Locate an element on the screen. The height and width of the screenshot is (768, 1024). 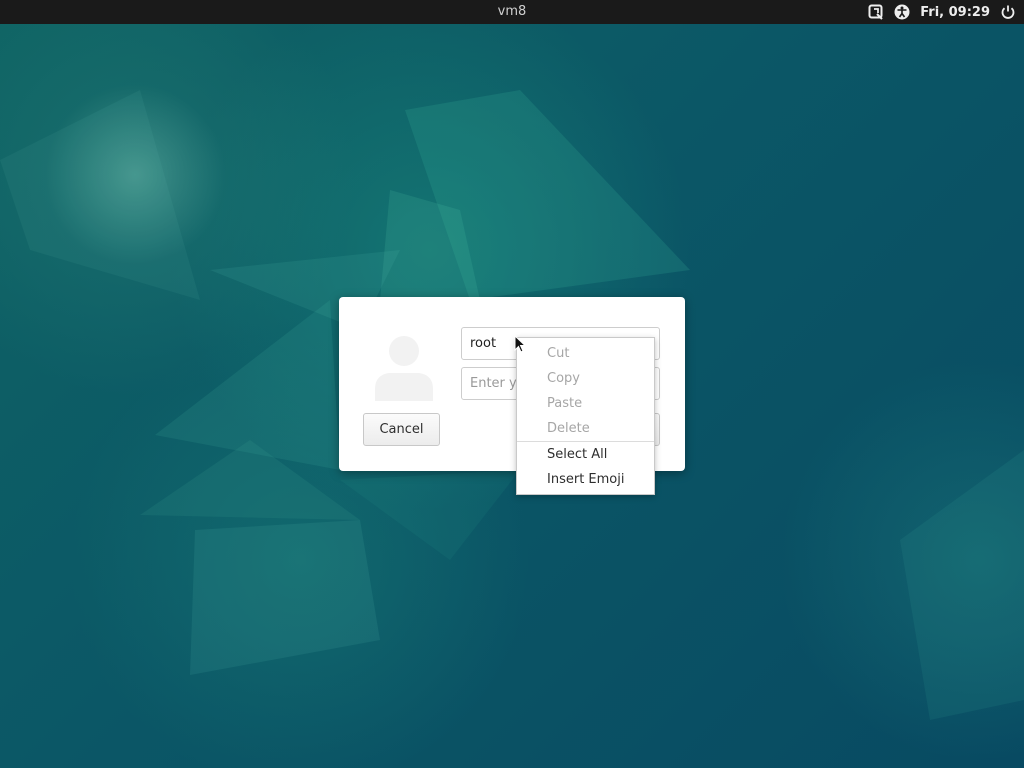
status-area: Fri, 09:29 is located at coordinates (942, 12).